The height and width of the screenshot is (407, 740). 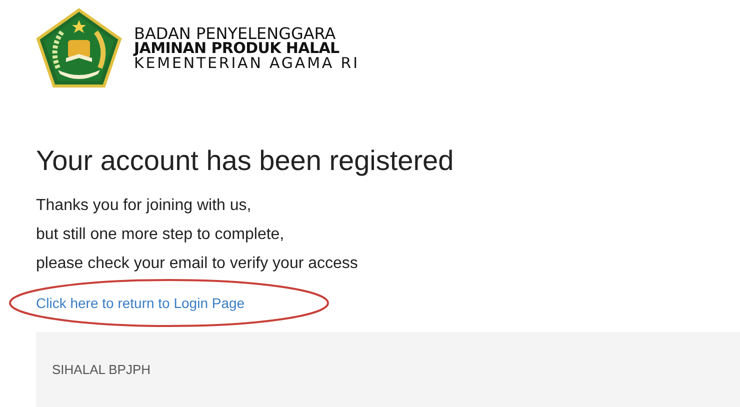 What do you see at coordinates (101, 369) in the screenshot?
I see `footer-text: SIHALAL BPJPH` at bounding box center [101, 369].